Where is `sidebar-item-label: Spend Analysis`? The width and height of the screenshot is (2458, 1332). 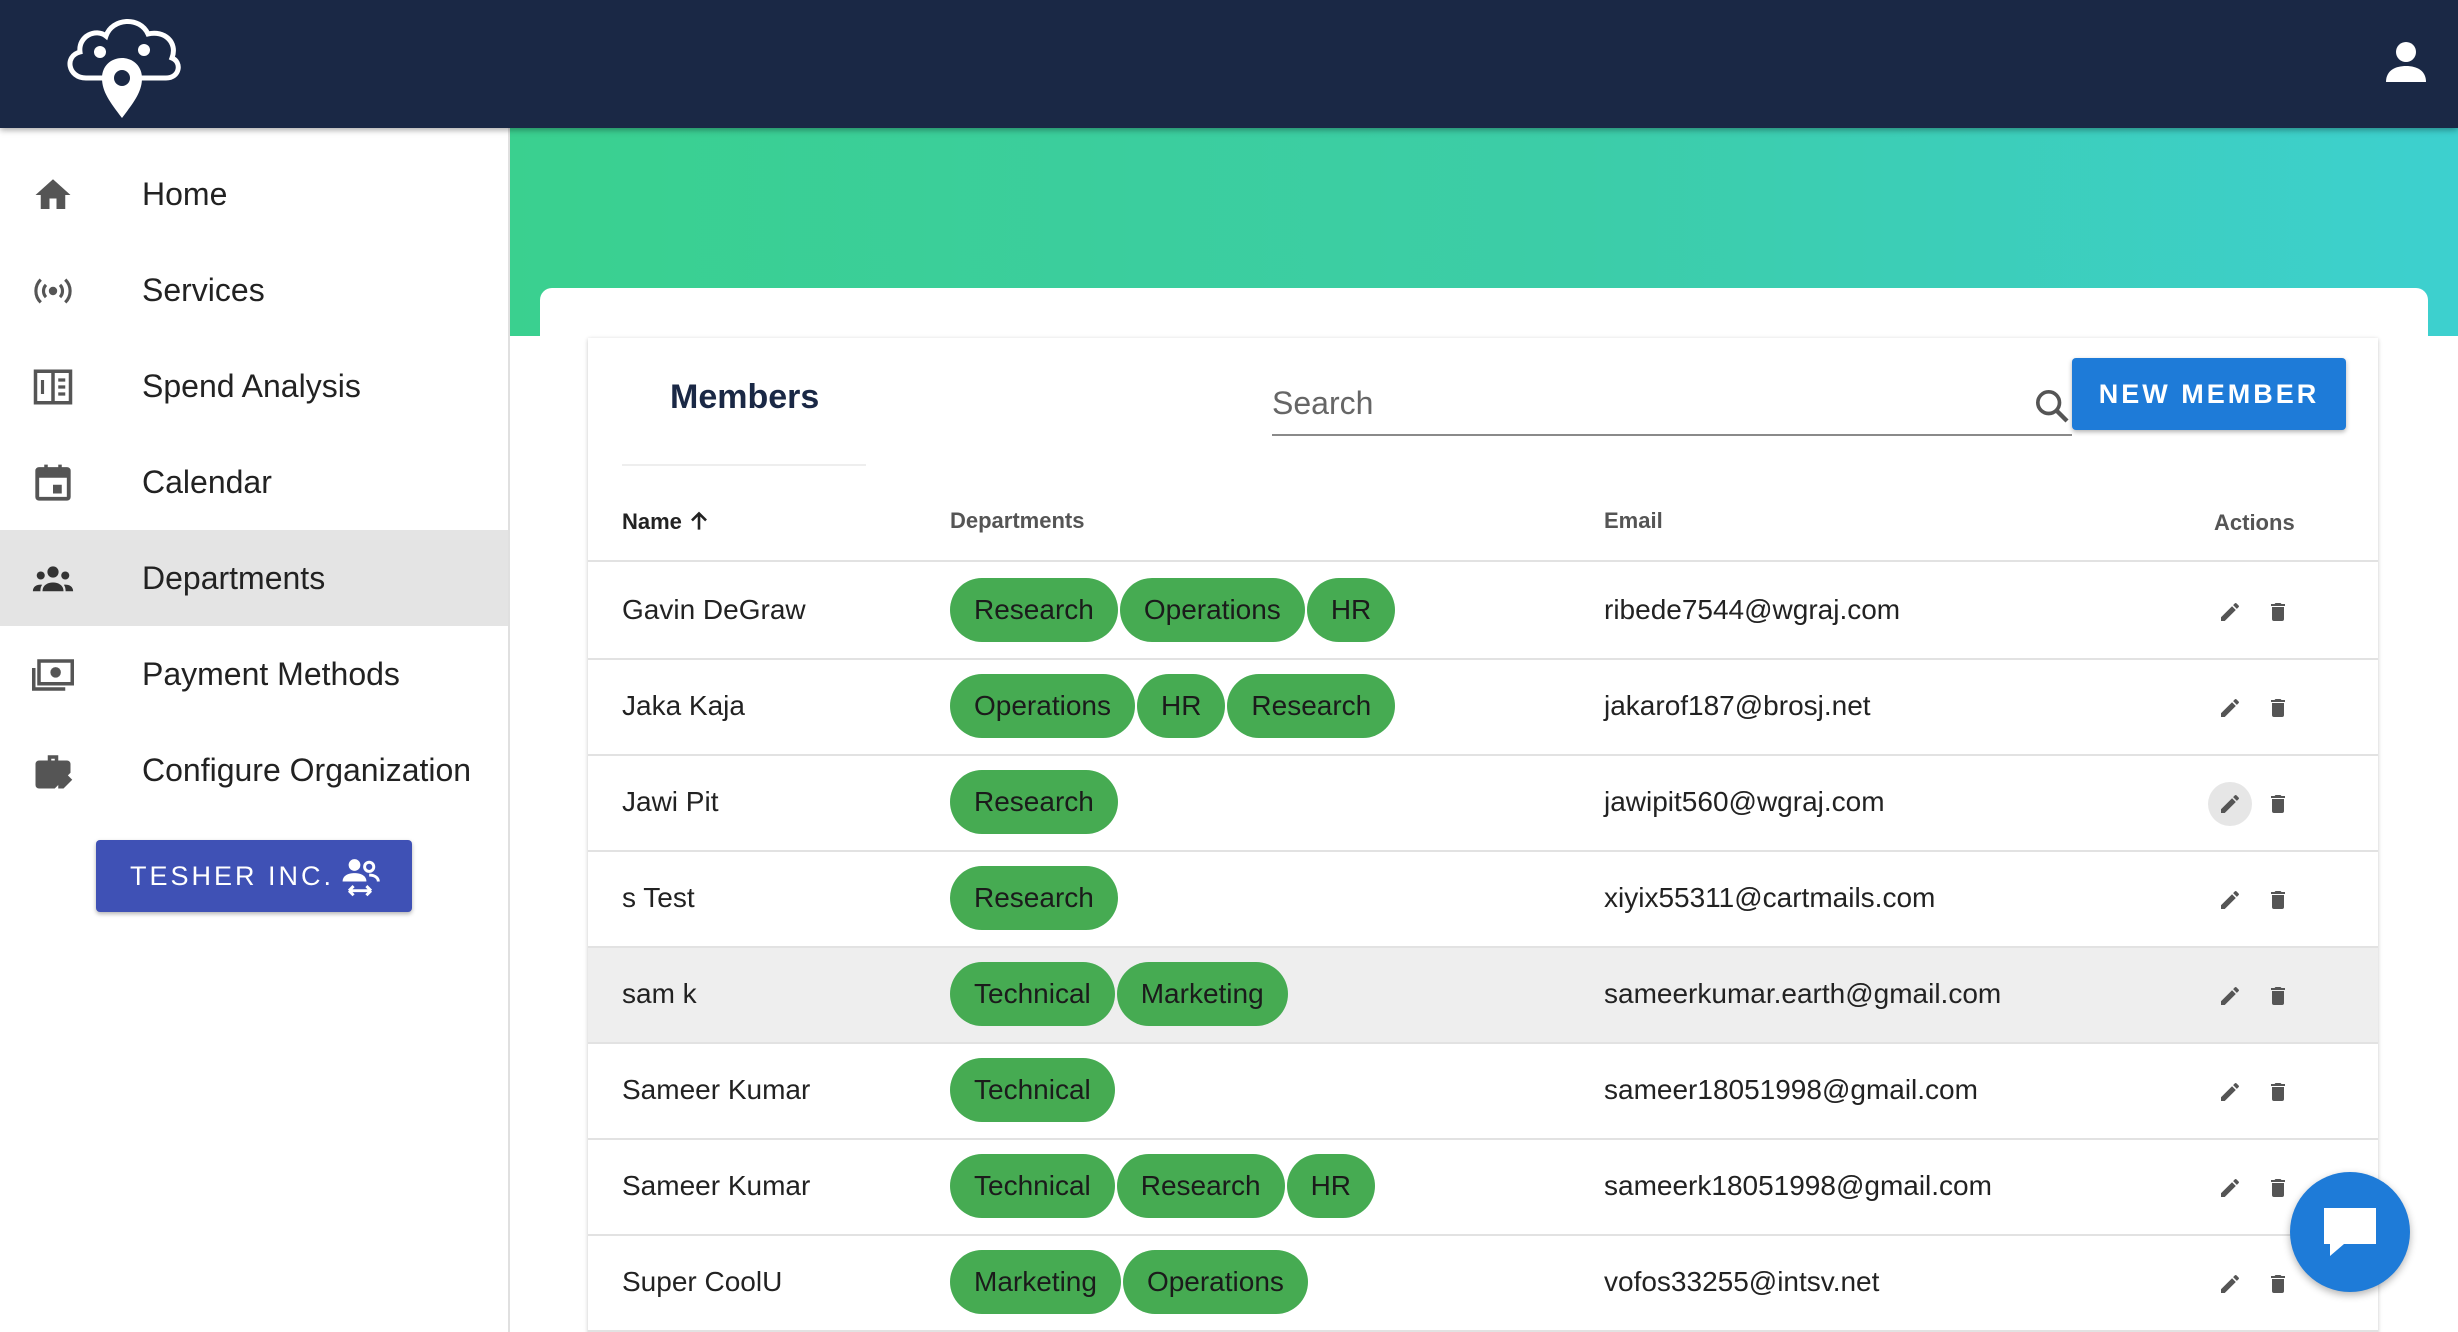
sidebar-item-label: Spend Analysis is located at coordinates (251, 385).